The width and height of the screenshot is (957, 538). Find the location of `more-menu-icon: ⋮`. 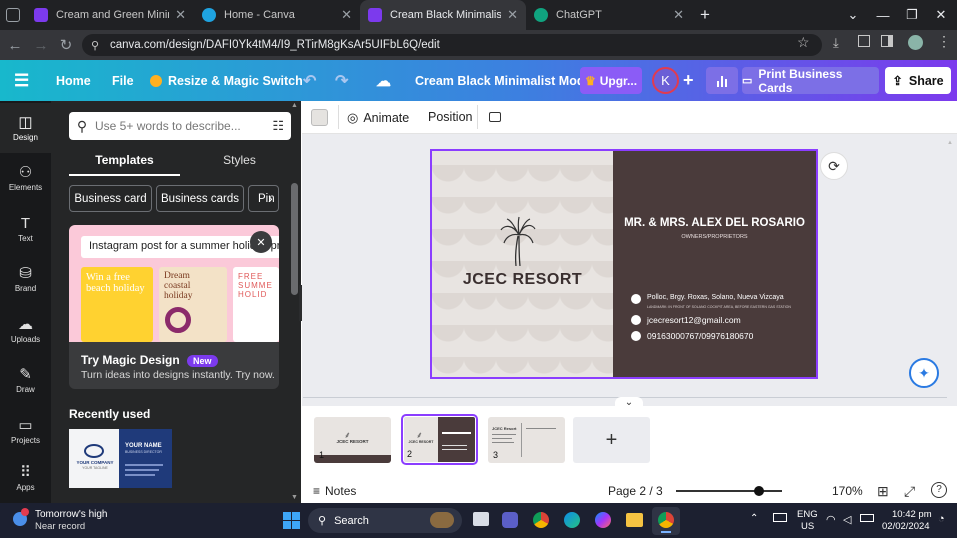

more-menu-icon: ⋮ is located at coordinates (944, 41).